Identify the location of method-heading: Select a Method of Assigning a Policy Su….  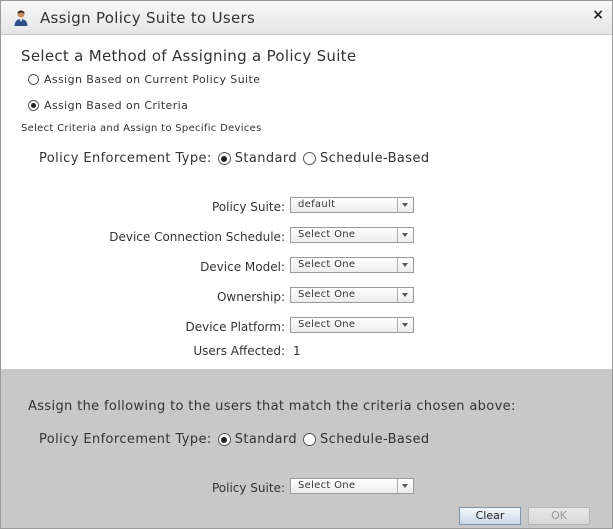
(189, 56).